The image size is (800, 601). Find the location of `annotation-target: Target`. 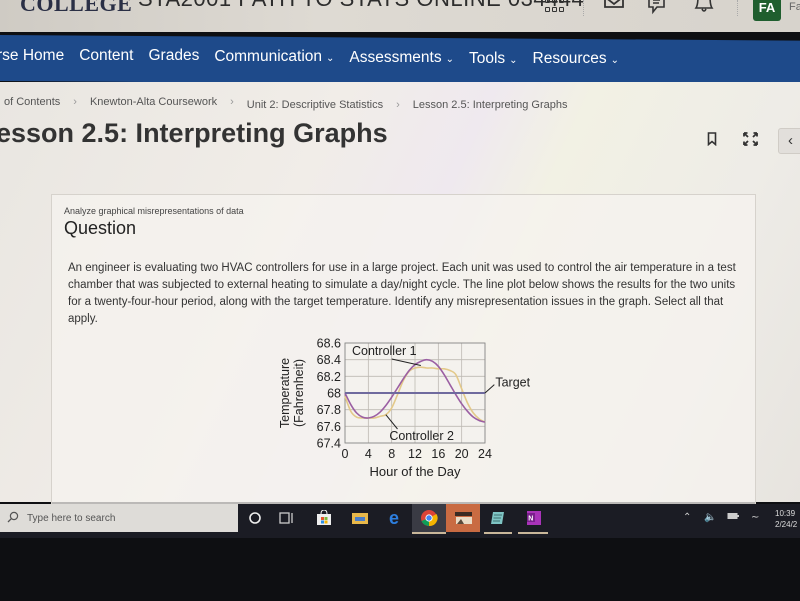

annotation-target: Target is located at coordinates (512, 383).